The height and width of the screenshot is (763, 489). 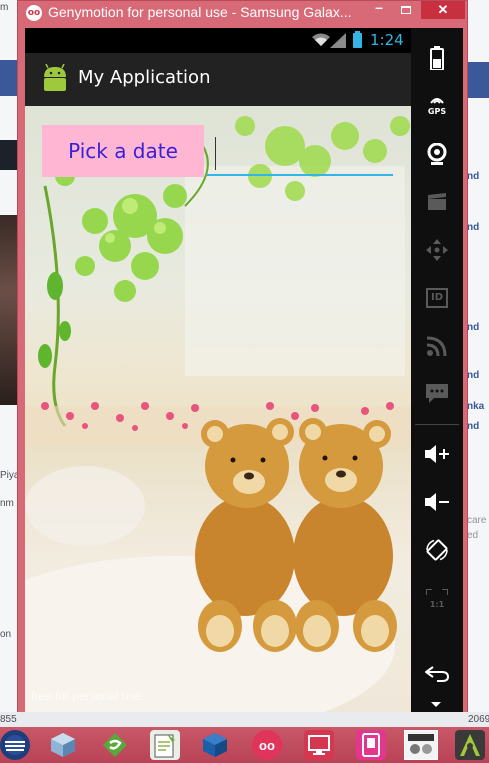 I want to click on minimize-button: –, so click(x=379, y=9).